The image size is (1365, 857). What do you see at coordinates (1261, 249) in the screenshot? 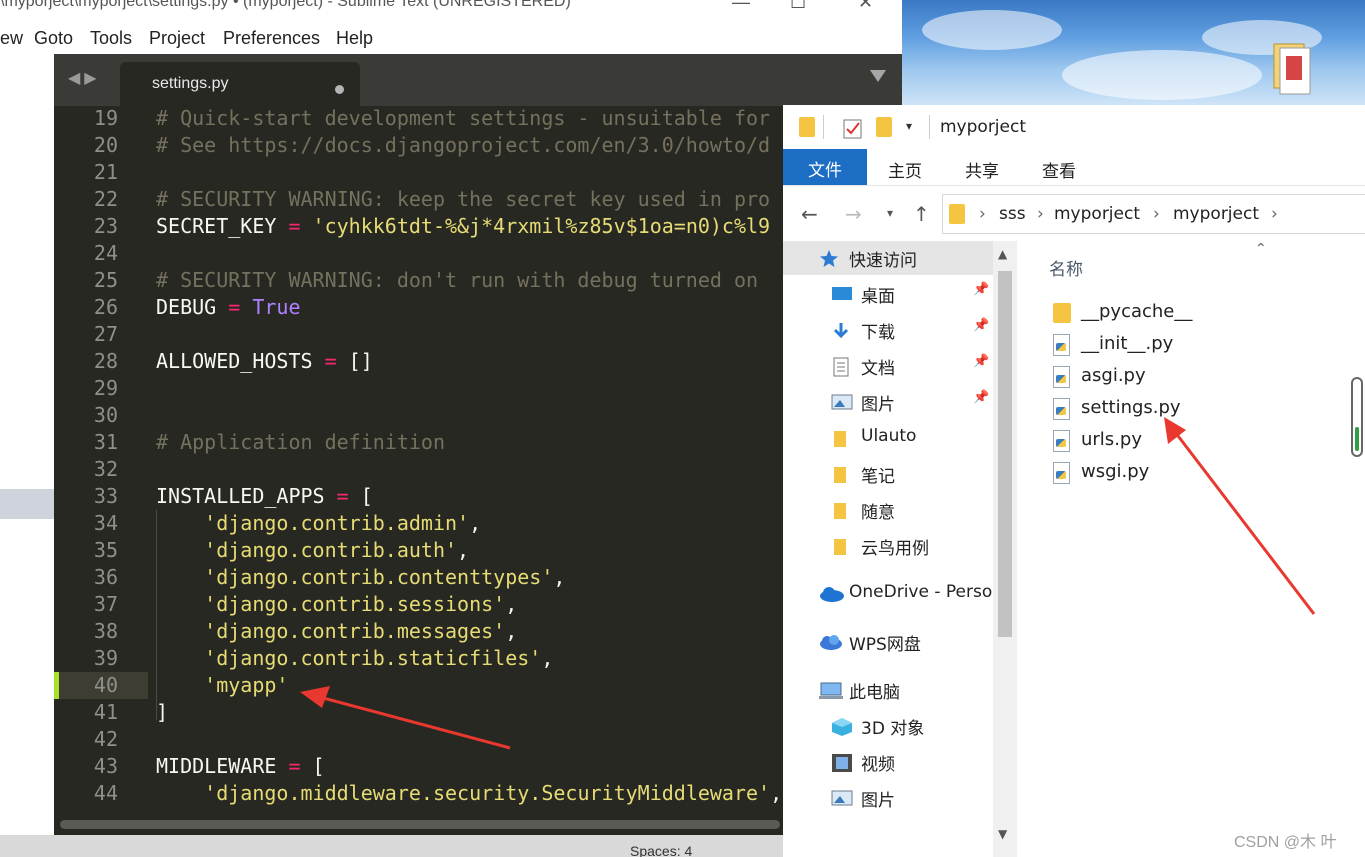
I see `sort-caret-icon: ⌃` at bounding box center [1261, 249].